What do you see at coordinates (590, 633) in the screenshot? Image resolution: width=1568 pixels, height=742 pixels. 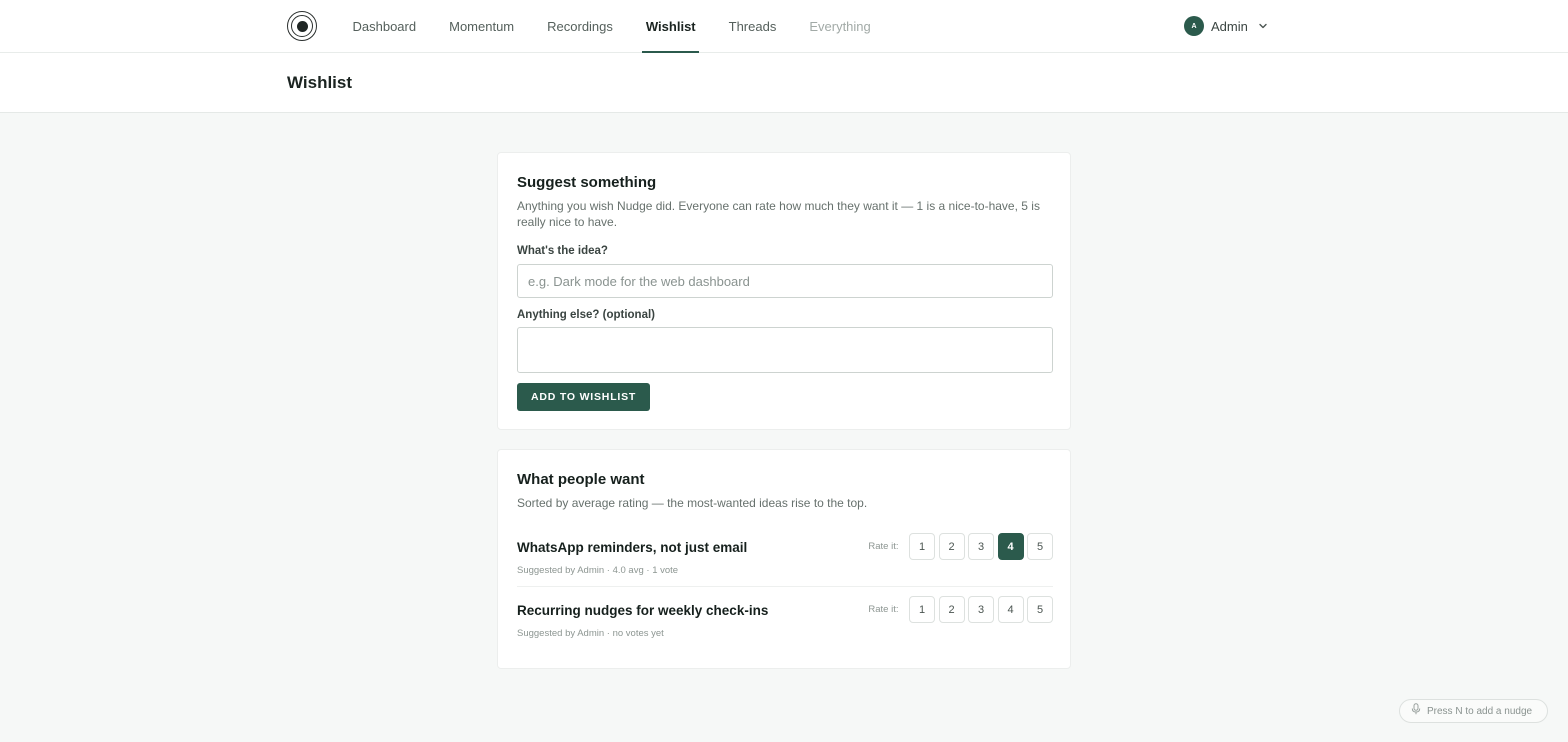 I see `item-meta: Suggested by Admin · no votes yet` at bounding box center [590, 633].